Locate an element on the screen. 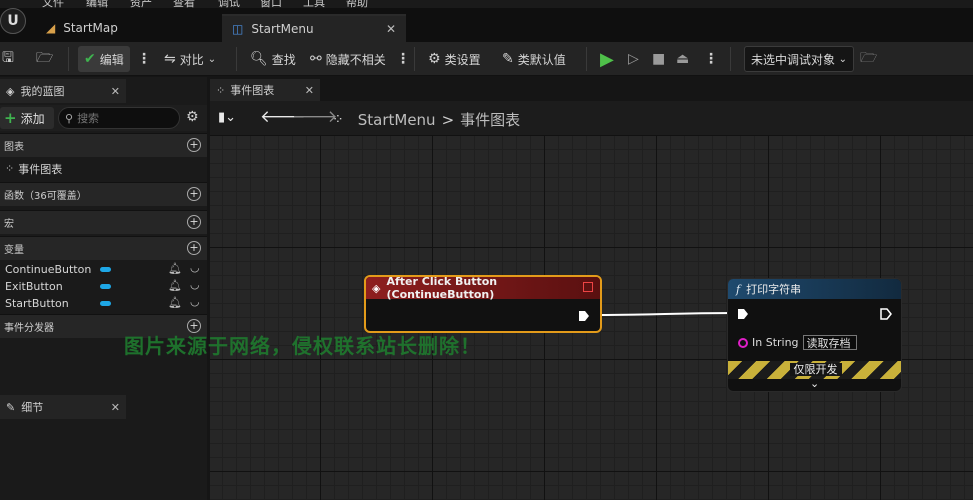 The width and height of the screenshot is (973, 500). class-settings-button: ⚙ 类设置 is located at coordinates (454, 59).